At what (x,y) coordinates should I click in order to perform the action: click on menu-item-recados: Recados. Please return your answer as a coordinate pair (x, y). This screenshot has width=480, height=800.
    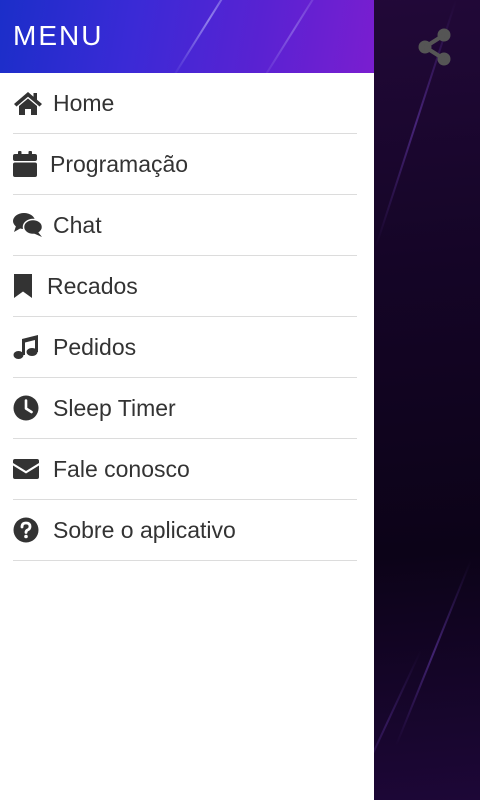
    Looking at the image, I should click on (185, 286).